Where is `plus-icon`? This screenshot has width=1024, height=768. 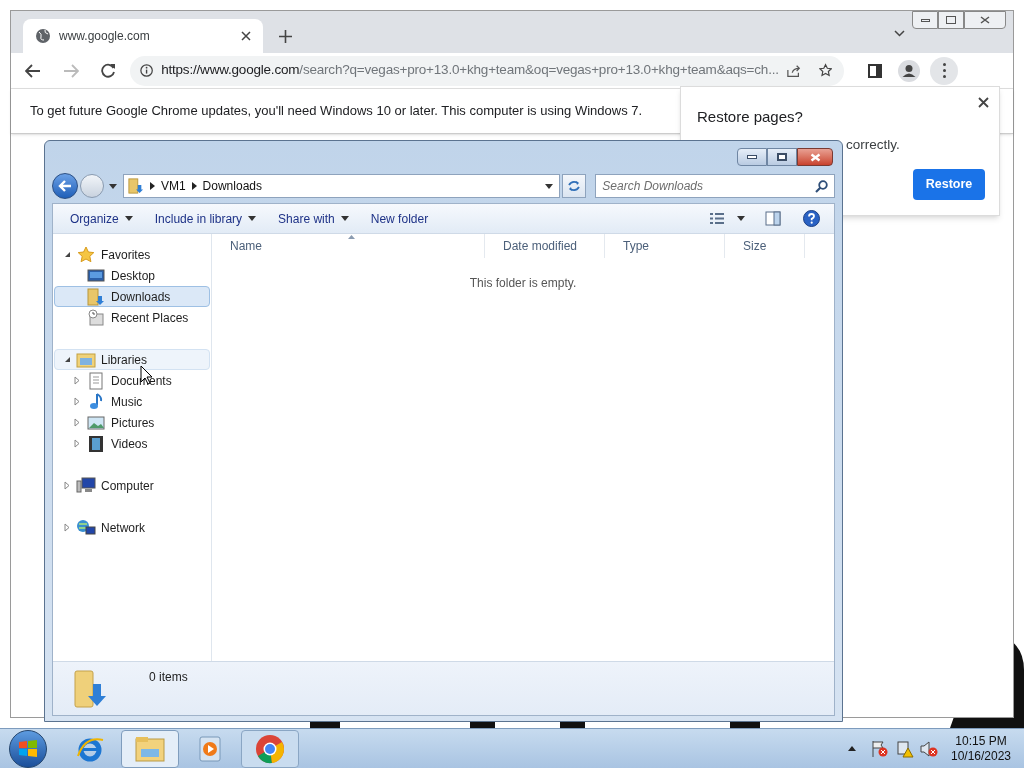
plus-icon is located at coordinates (285, 36).